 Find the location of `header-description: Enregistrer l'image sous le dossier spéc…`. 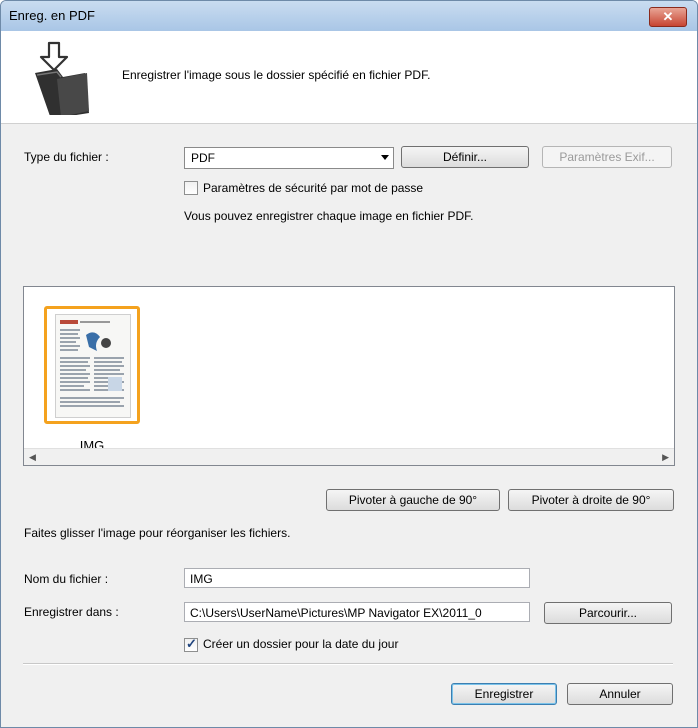

header-description: Enregistrer l'image sous le dossier spéc… is located at coordinates (276, 75).